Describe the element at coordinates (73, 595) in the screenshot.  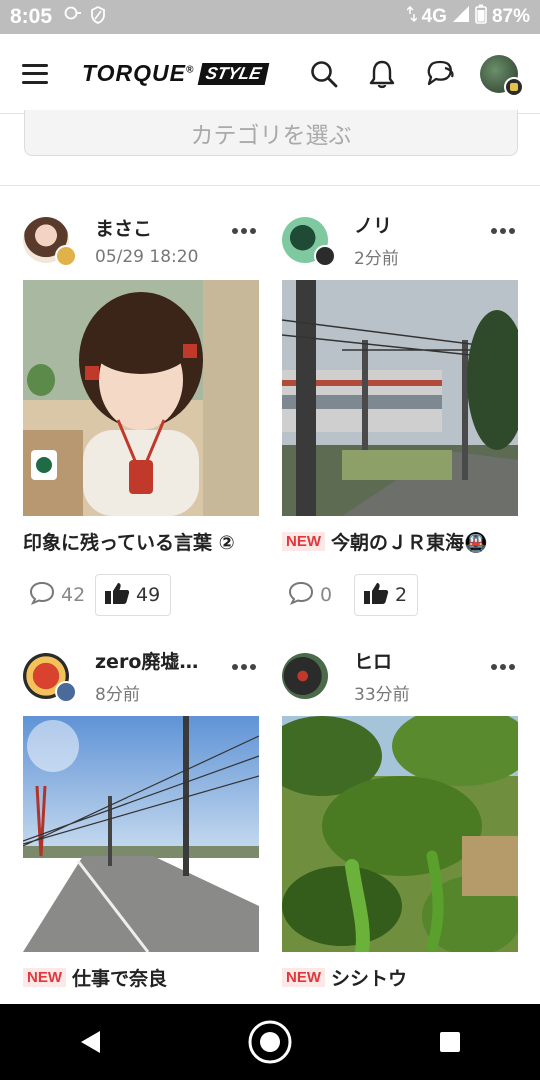
I see `comment-count: 42` at that location.